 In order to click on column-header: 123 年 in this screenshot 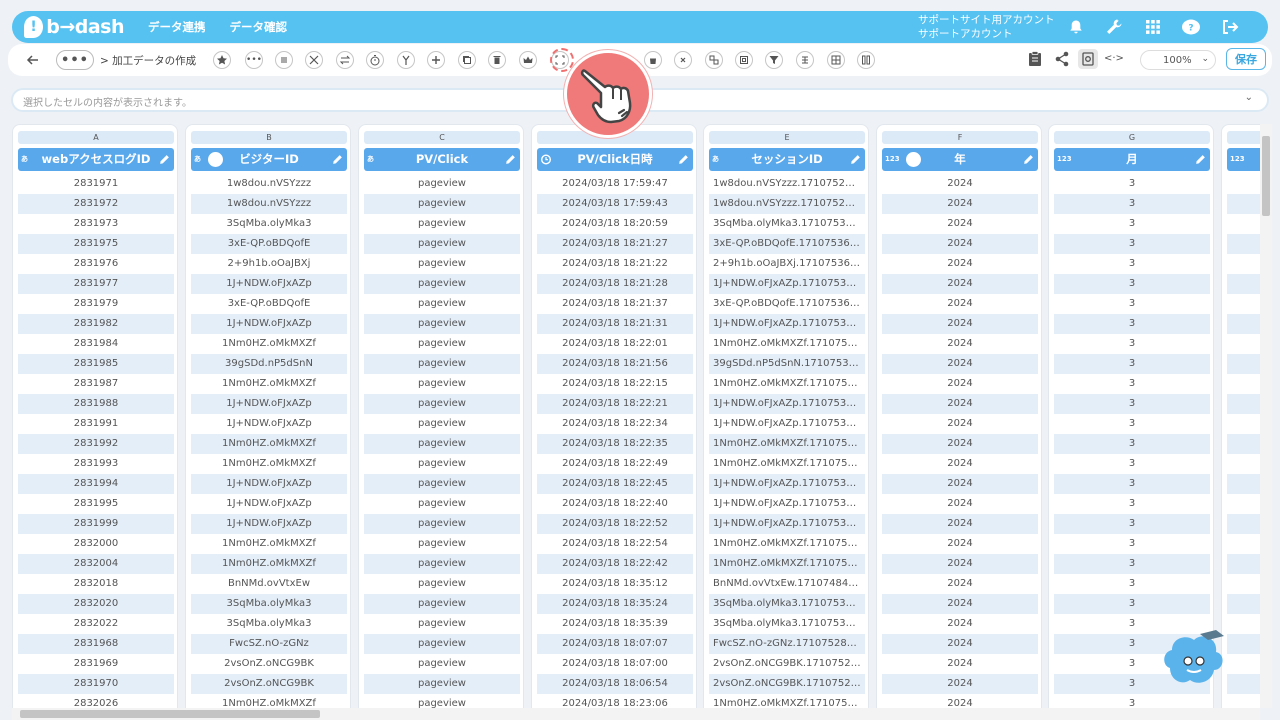, I will do `click(960, 159)`.